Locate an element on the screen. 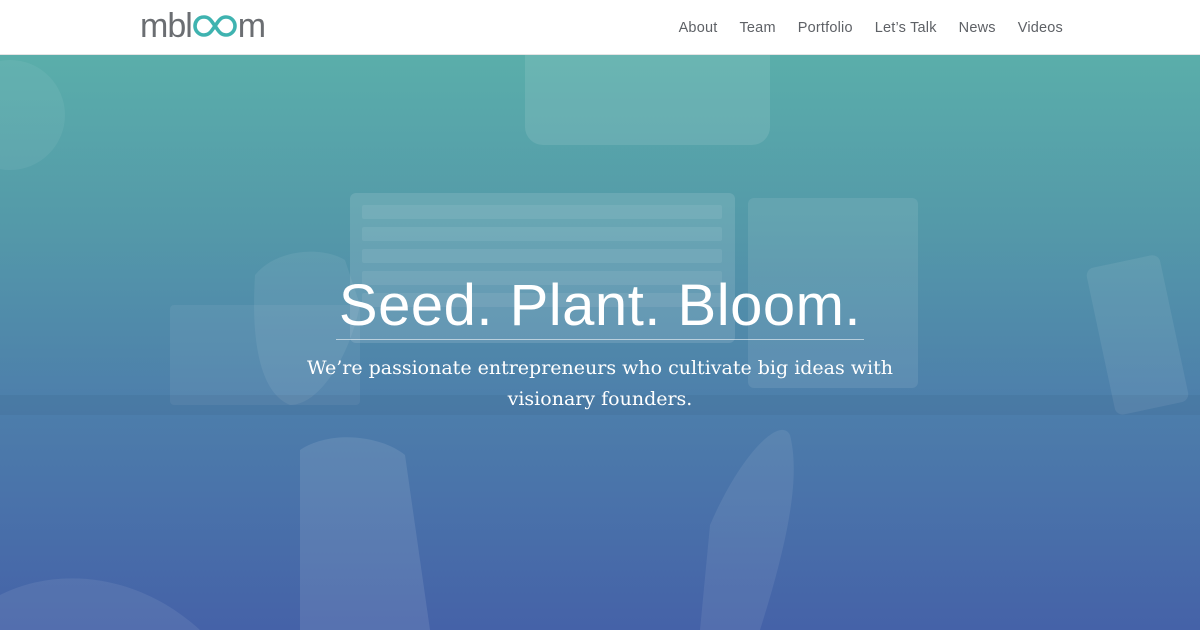 The width and height of the screenshot is (1200, 630). nav-link-videos: Videos is located at coordinates (1040, 28).